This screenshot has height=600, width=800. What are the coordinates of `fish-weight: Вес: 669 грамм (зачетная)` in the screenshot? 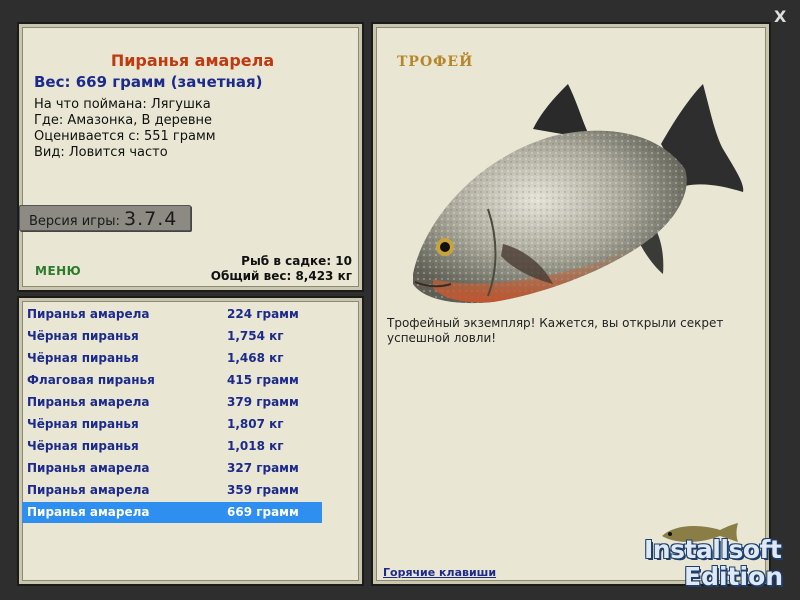 It's located at (148, 82).